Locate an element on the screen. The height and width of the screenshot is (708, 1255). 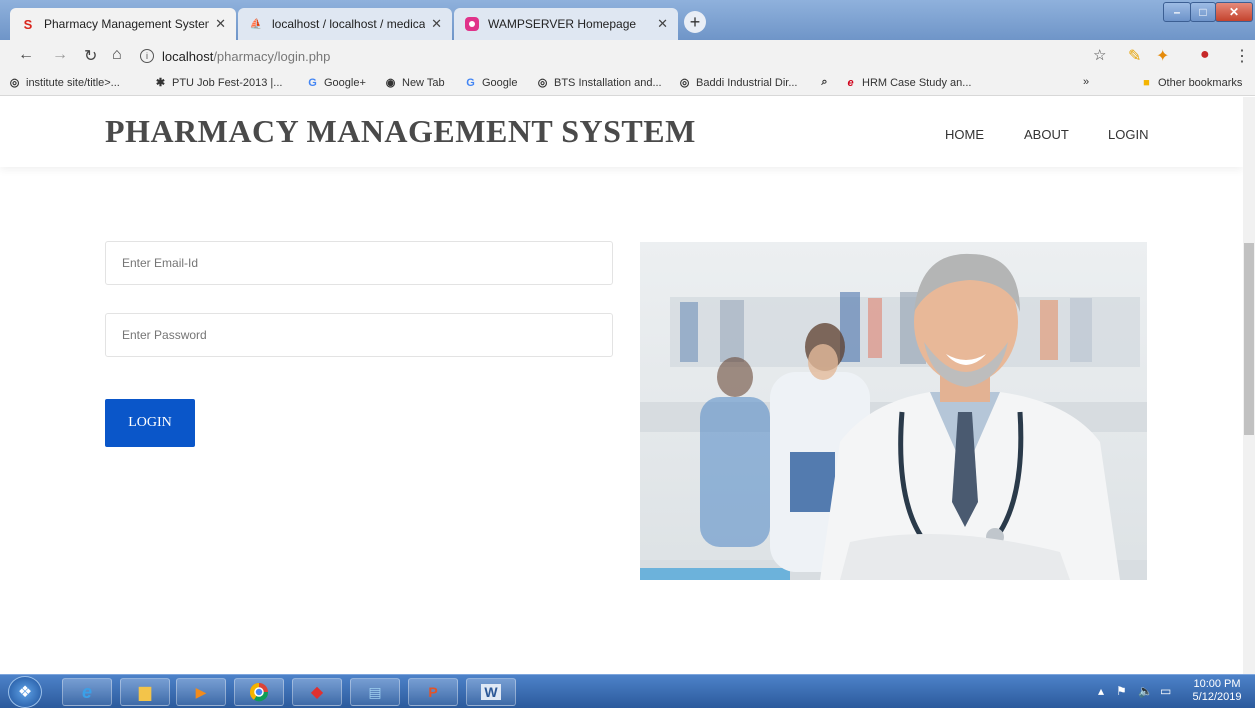
back-icon: ← is located at coordinates (26, 55).